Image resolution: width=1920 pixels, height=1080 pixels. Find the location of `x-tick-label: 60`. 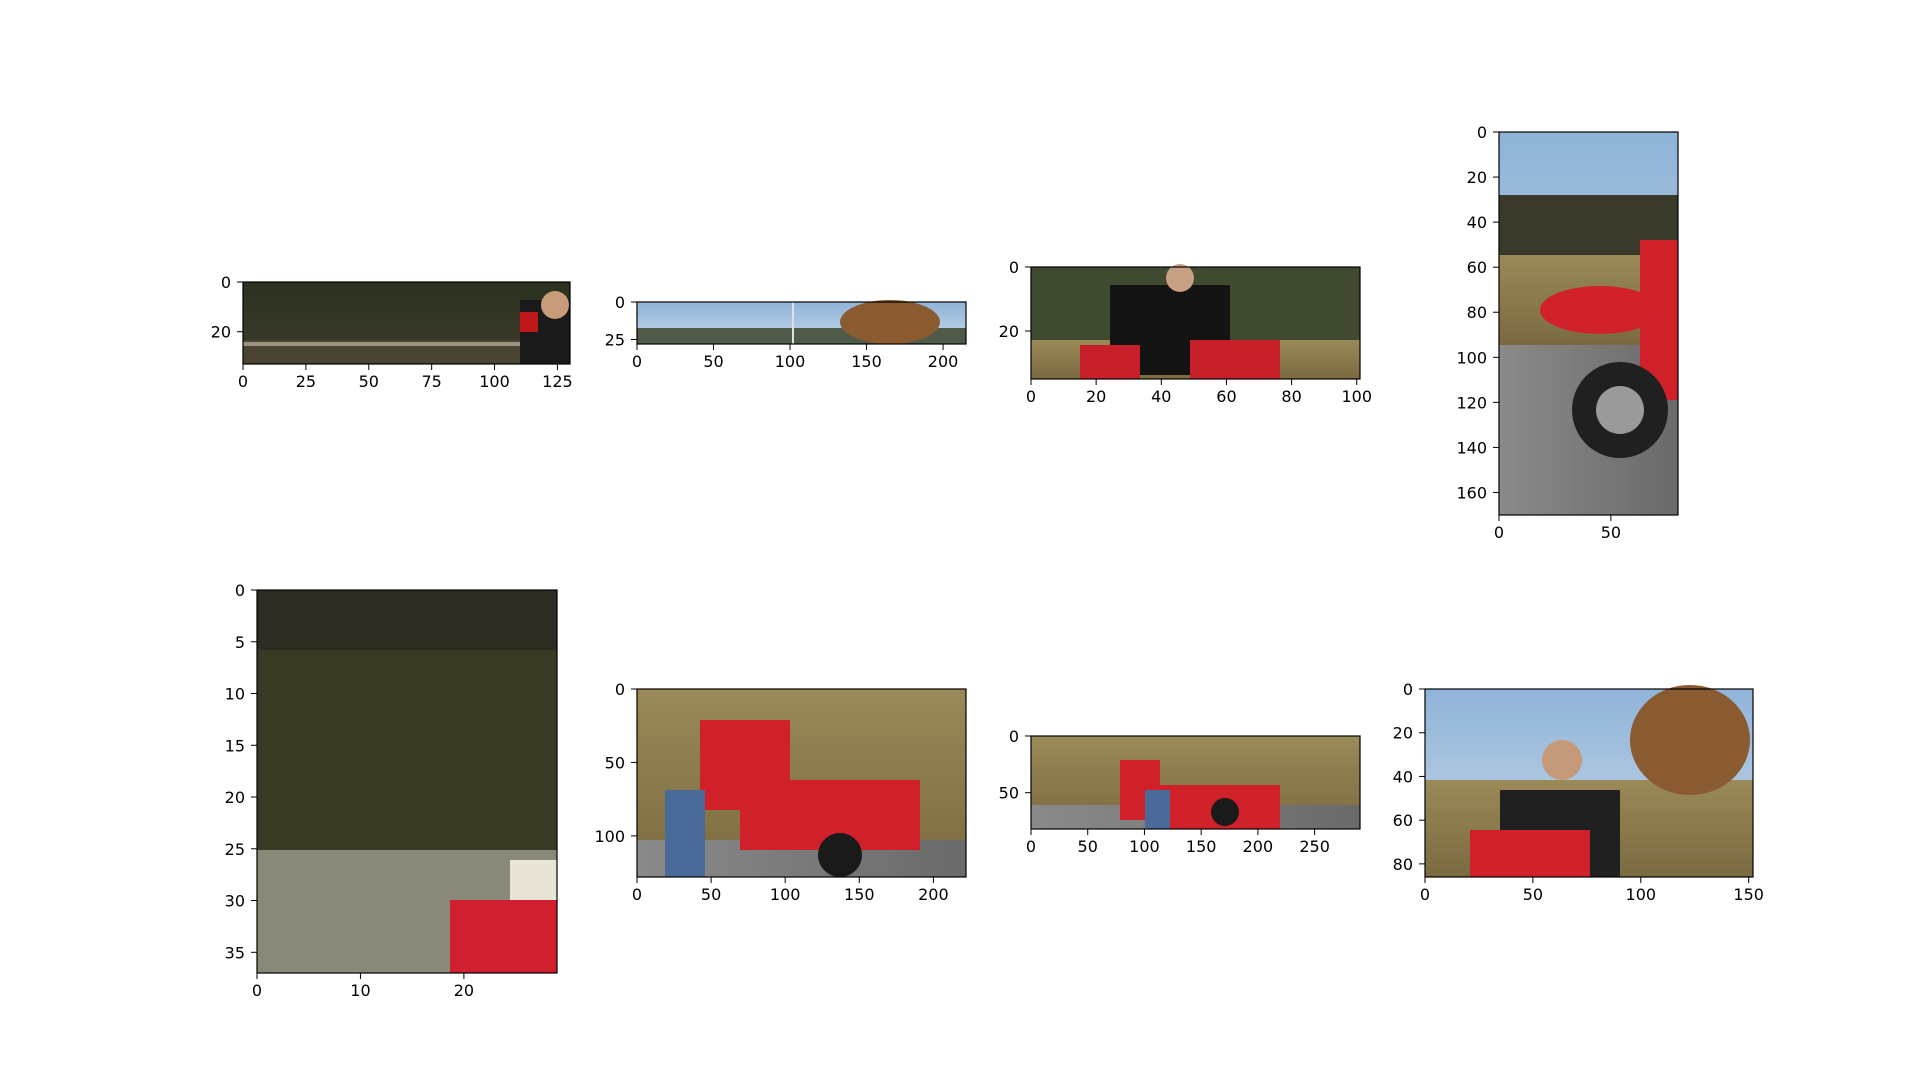

x-tick-label: 60 is located at coordinates (1226, 396).